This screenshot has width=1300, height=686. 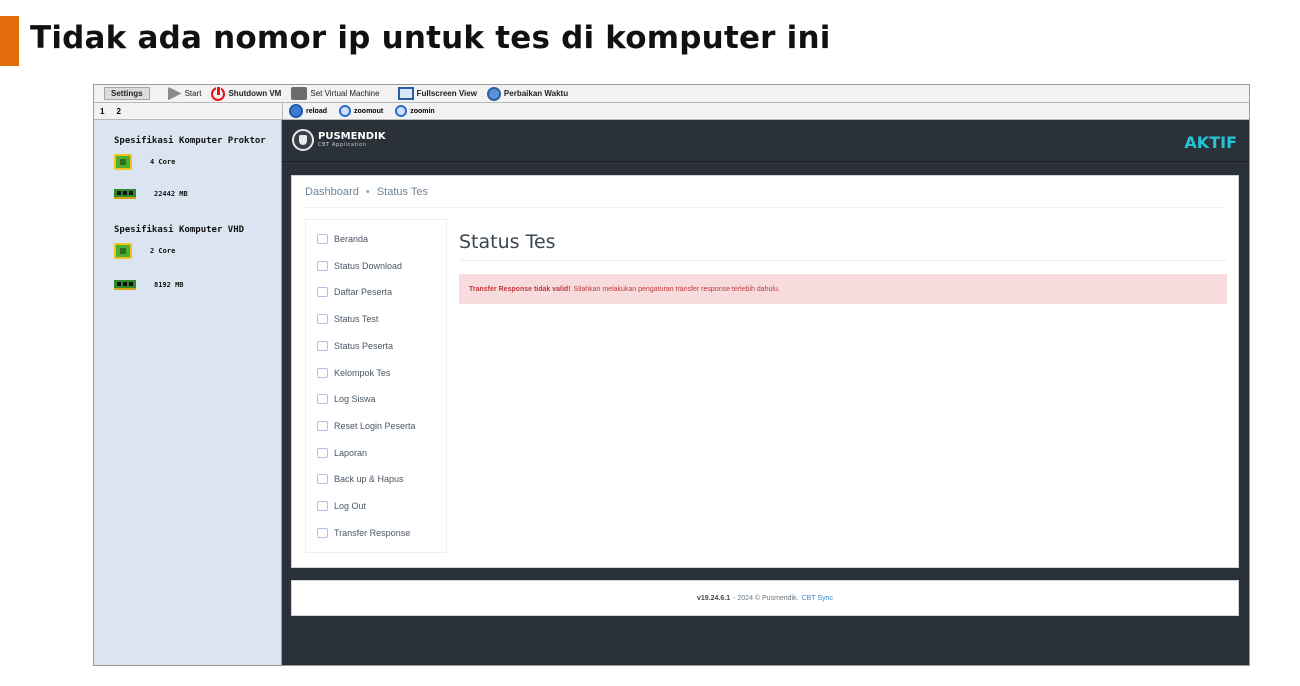 I want to click on fullscreen-icon, so click(x=405, y=93).